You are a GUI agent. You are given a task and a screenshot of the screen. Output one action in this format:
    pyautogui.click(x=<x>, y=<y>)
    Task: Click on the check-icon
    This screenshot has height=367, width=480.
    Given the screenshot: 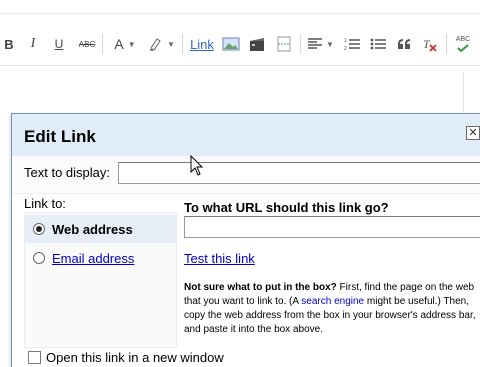 What is the action you would take?
    pyautogui.click(x=463, y=48)
    